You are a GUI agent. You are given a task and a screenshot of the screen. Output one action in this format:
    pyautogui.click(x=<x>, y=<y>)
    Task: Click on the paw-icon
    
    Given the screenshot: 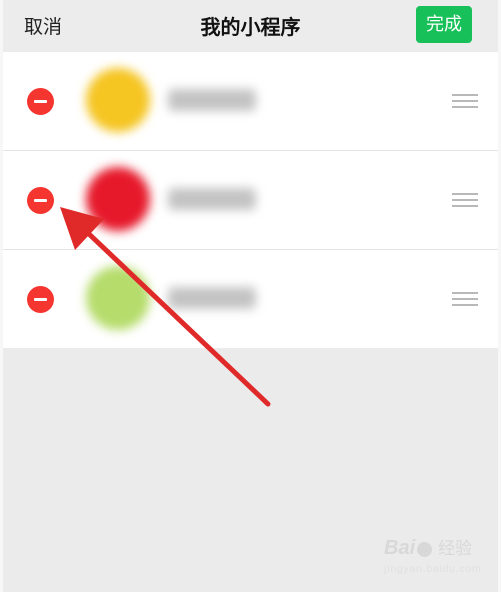 What is the action you would take?
    pyautogui.click(x=425, y=550)
    